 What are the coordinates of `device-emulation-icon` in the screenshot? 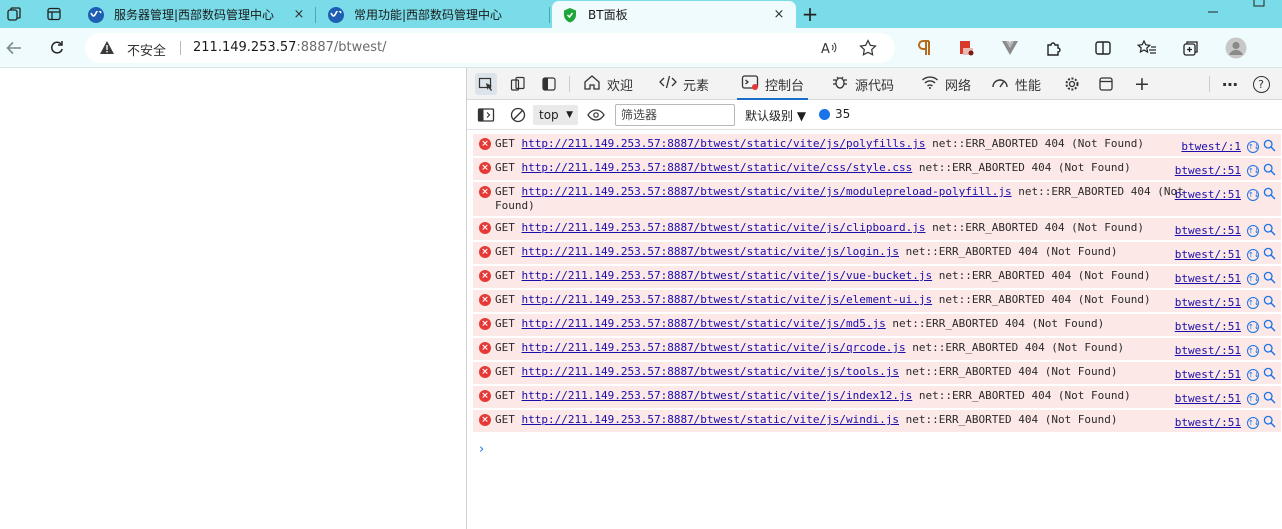 It's located at (518, 84).